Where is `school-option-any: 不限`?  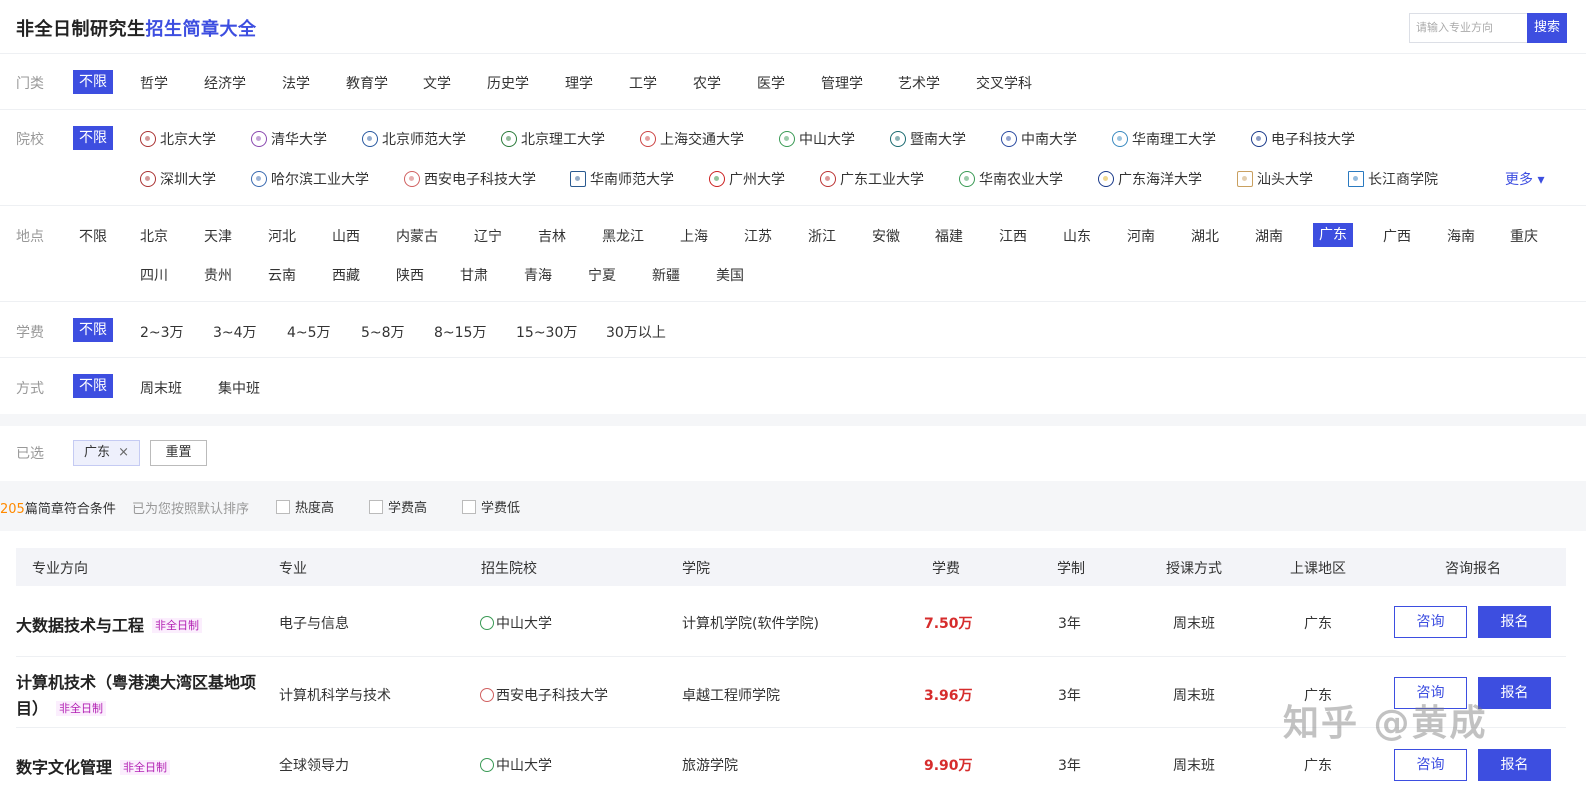 school-option-any: 不限 is located at coordinates (93, 138).